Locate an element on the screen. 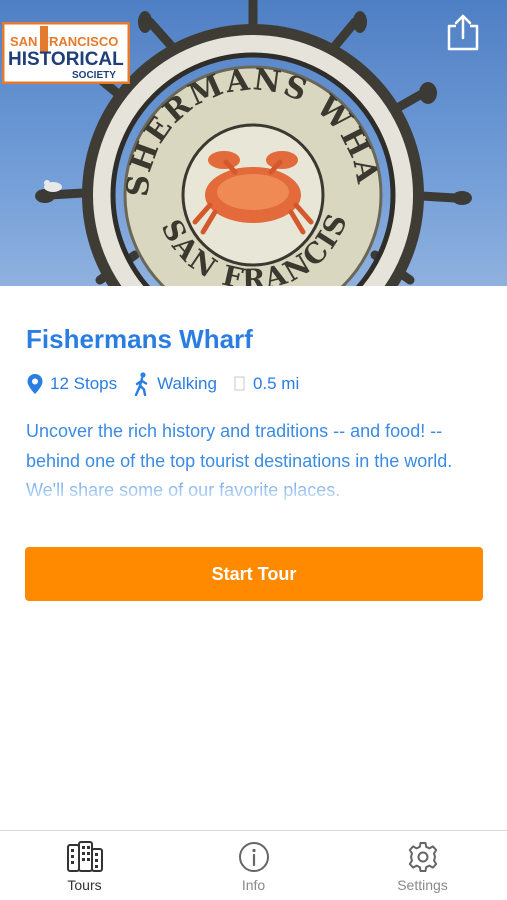 The width and height of the screenshot is (507, 900). description-fade is located at coordinates (255, 488).